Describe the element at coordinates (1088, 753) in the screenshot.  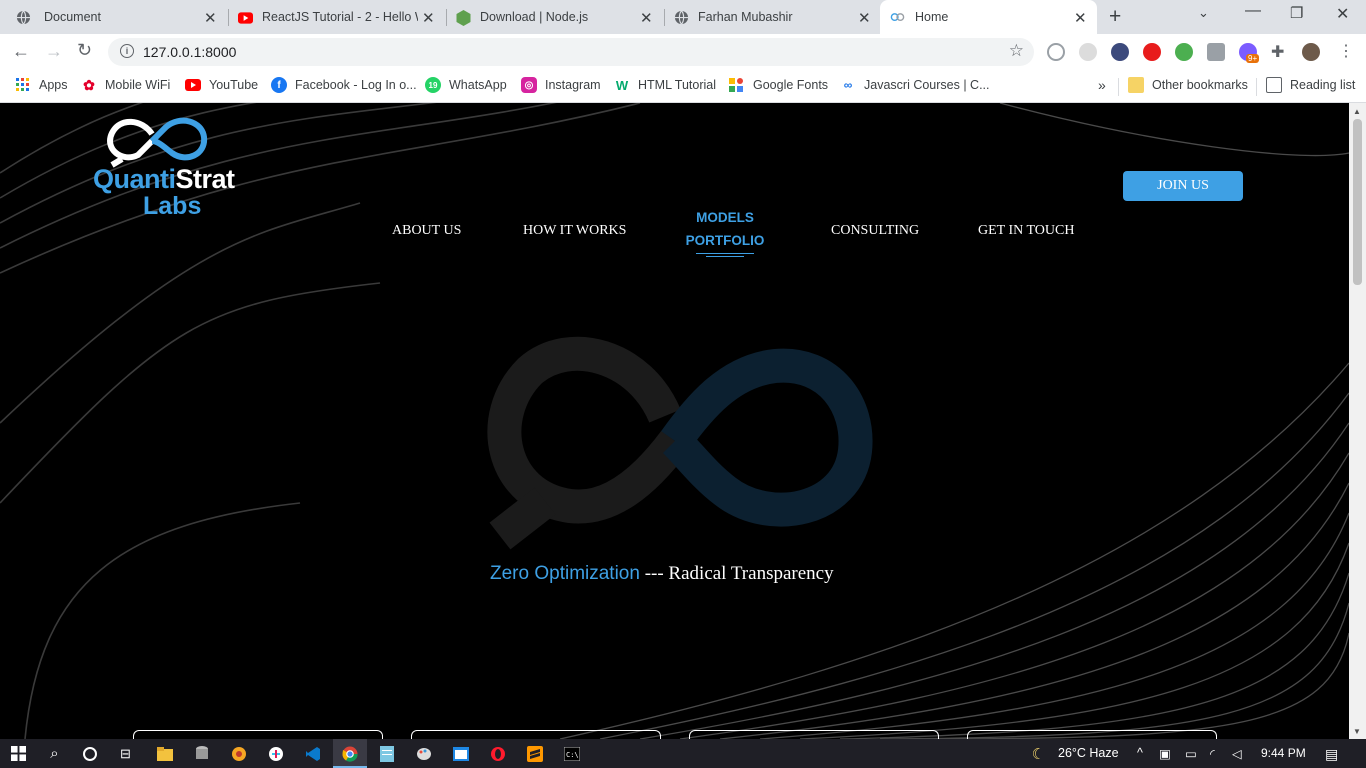
I see `weather-text: 26°C Haze` at that location.